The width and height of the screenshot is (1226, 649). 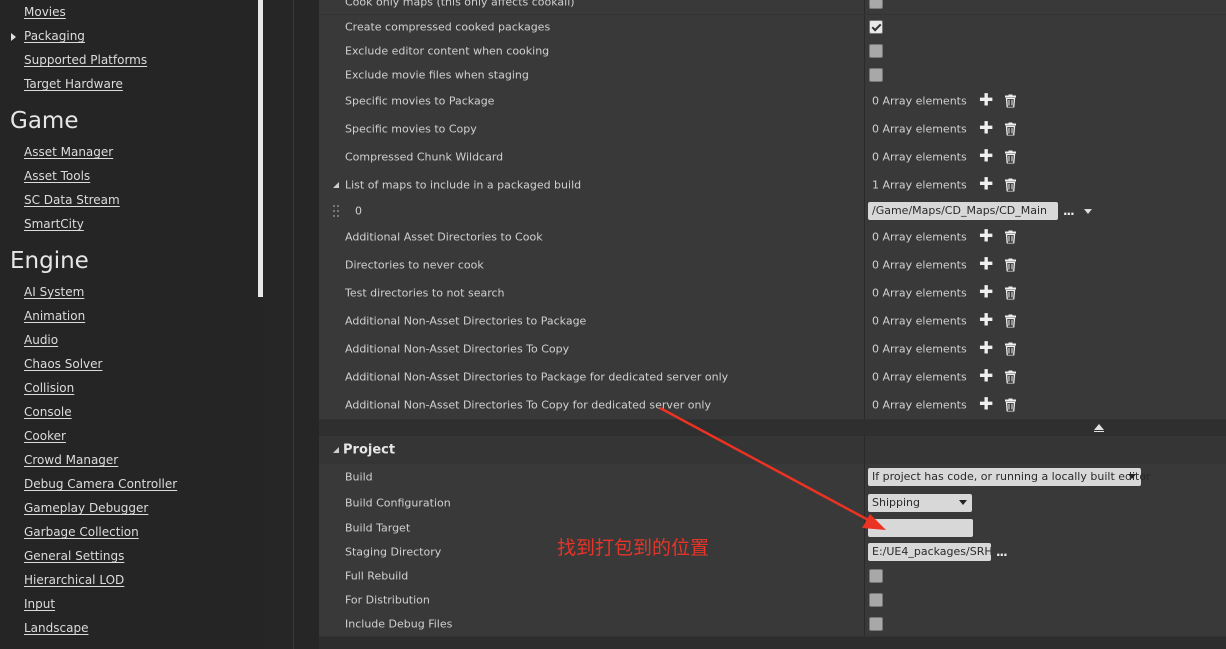 I want to click on category-engine: Engine, so click(x=49, y=261).